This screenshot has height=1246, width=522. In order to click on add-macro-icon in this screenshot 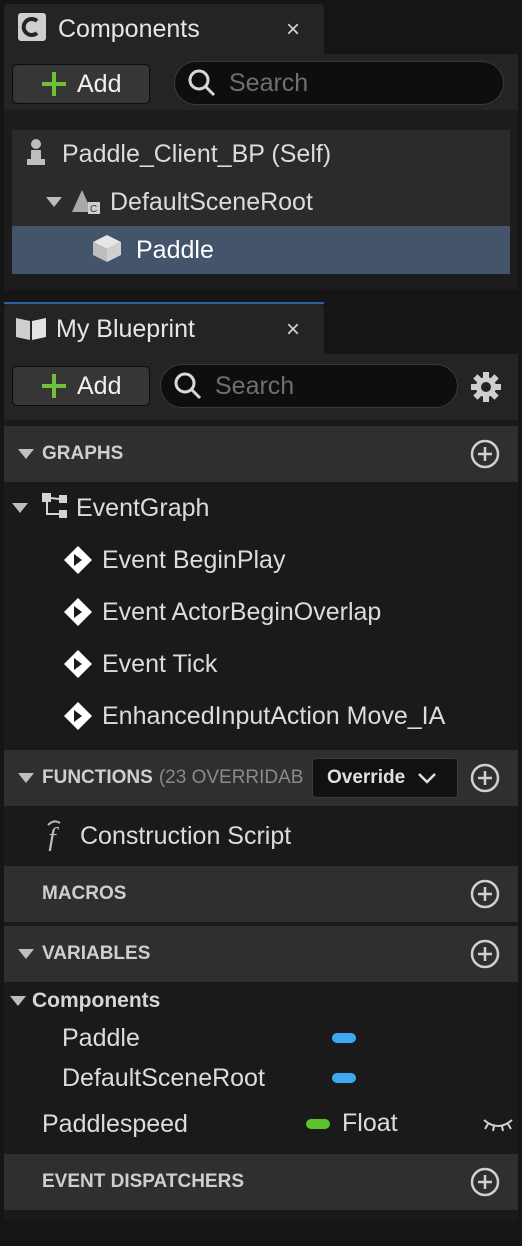, I will do `click(485, 894)`.